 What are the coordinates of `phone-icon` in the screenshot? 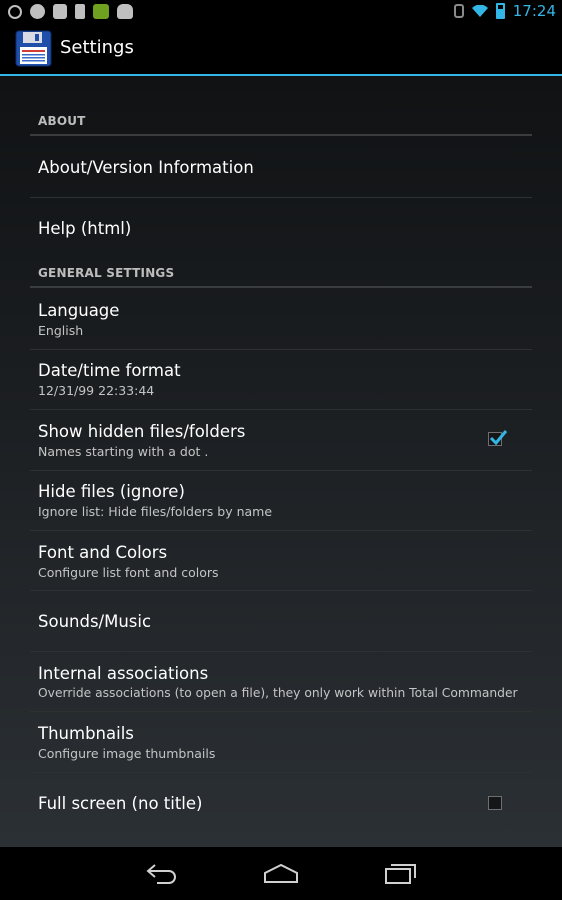 It's located at (80, 11).